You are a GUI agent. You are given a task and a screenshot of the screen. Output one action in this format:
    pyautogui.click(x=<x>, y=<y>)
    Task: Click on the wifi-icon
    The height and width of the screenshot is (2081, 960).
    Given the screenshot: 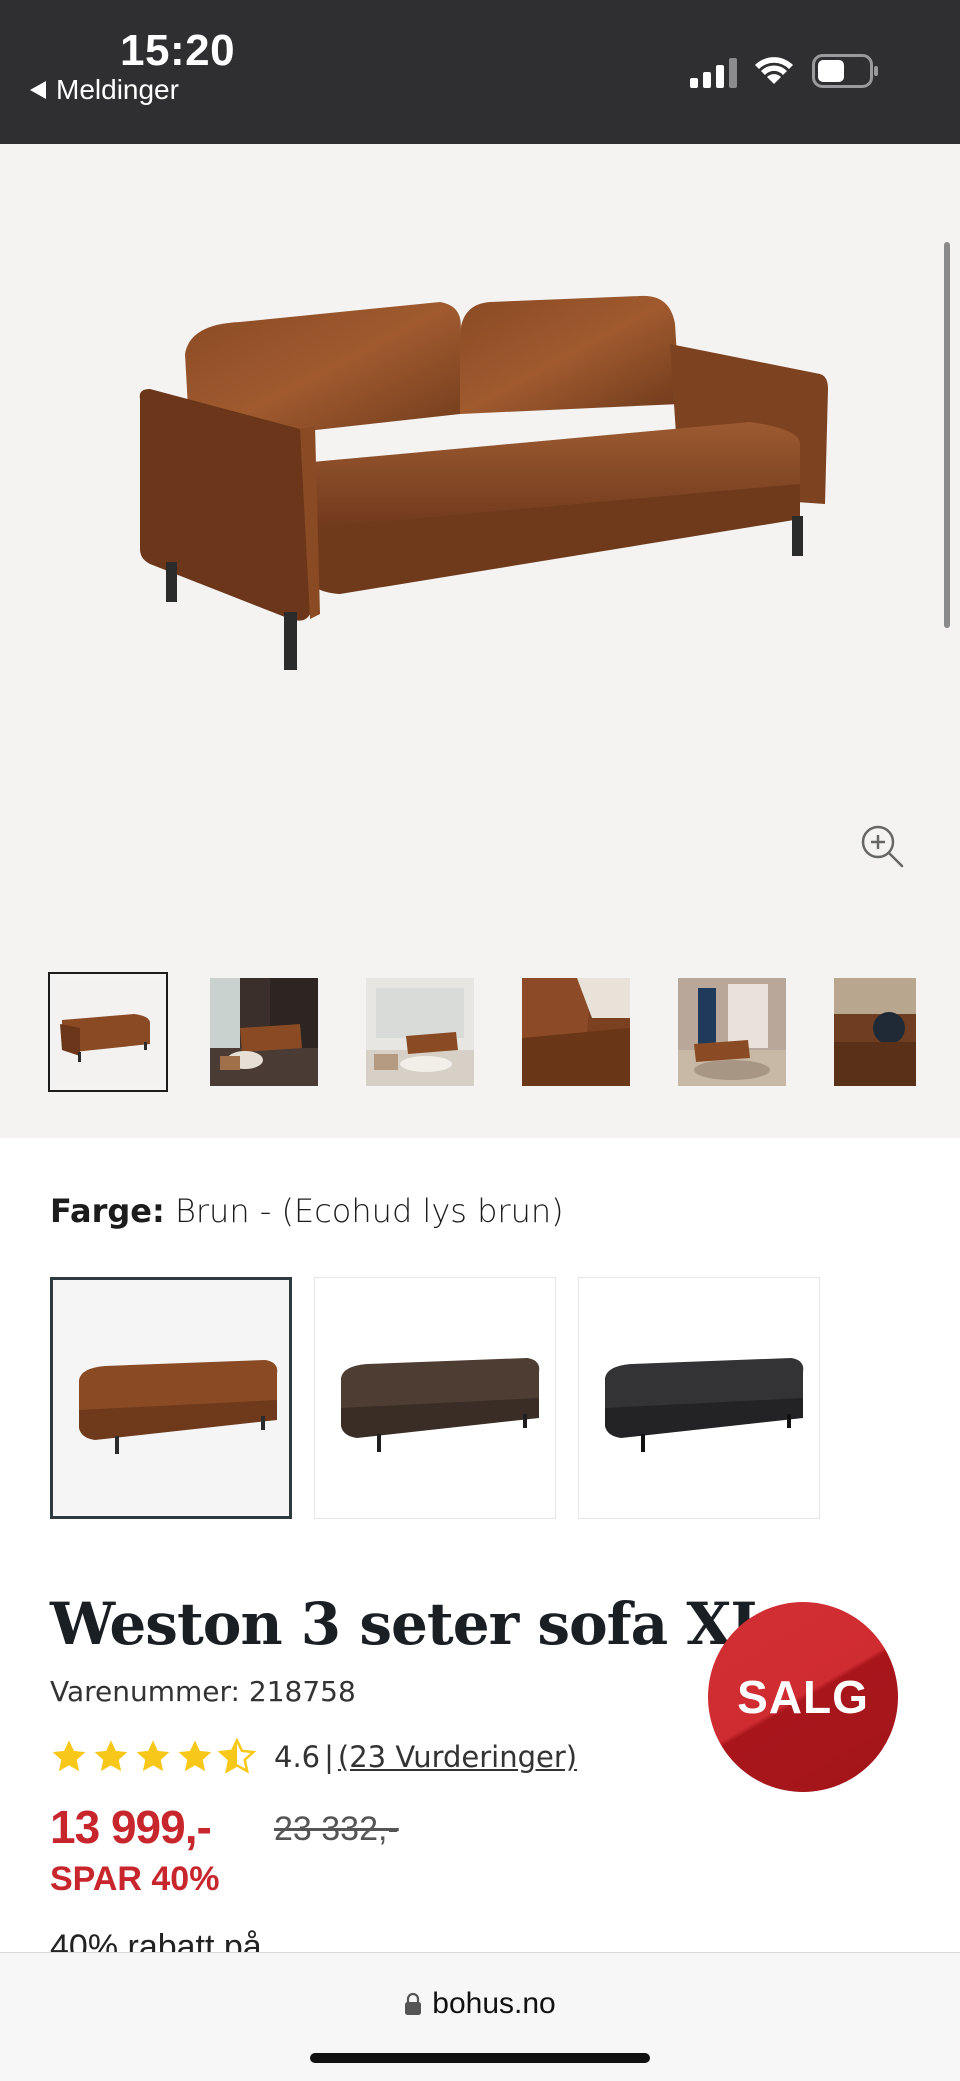 What is the action you would take?
    pyautogui.click(x=774, y=70)
    